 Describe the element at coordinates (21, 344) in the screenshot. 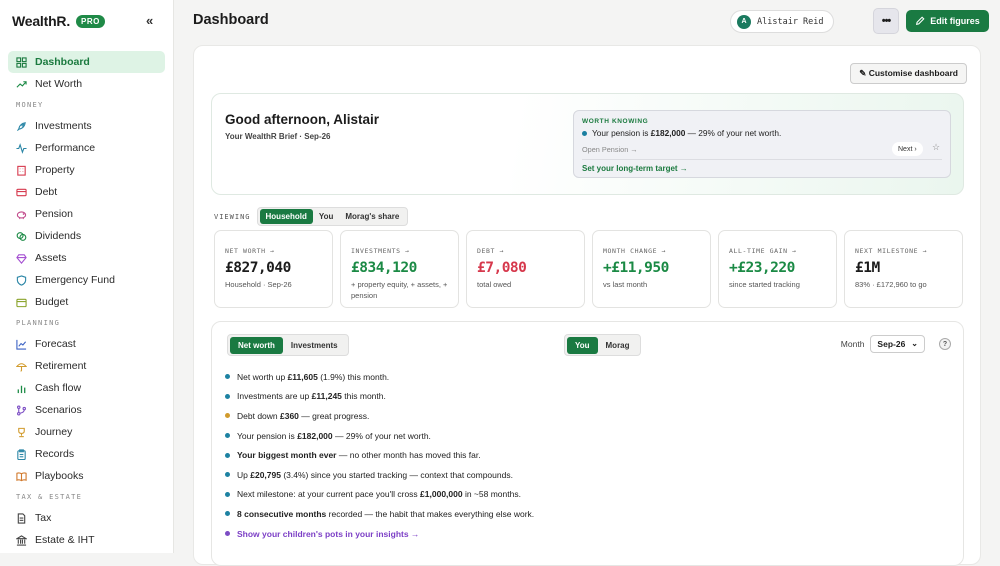

I see `chart-line-icon` at that location.